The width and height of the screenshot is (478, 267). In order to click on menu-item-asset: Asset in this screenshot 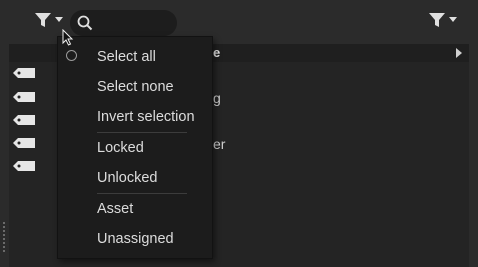, I will do `click(115, 209)`.